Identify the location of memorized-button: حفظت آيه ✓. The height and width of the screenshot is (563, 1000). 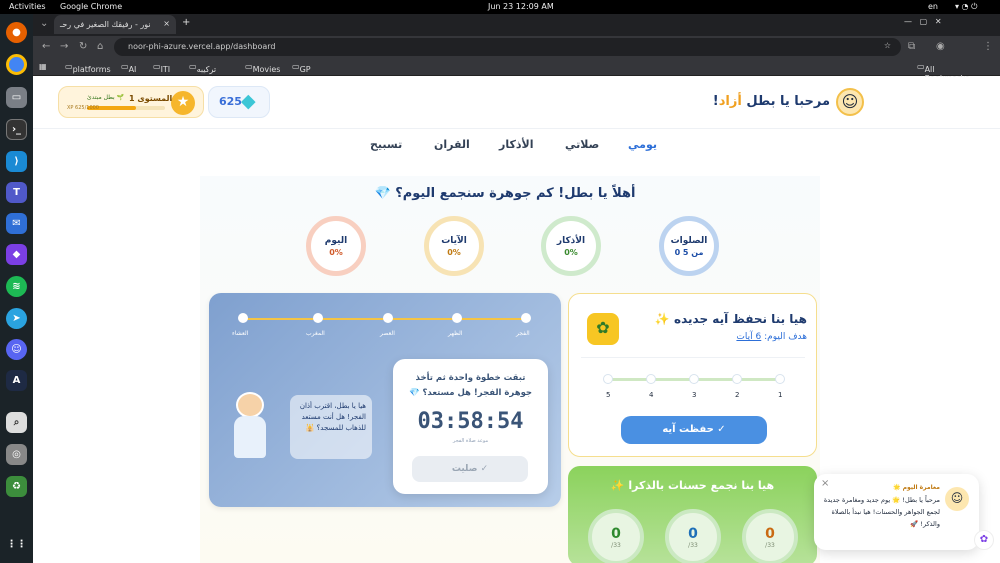
(694, 430).